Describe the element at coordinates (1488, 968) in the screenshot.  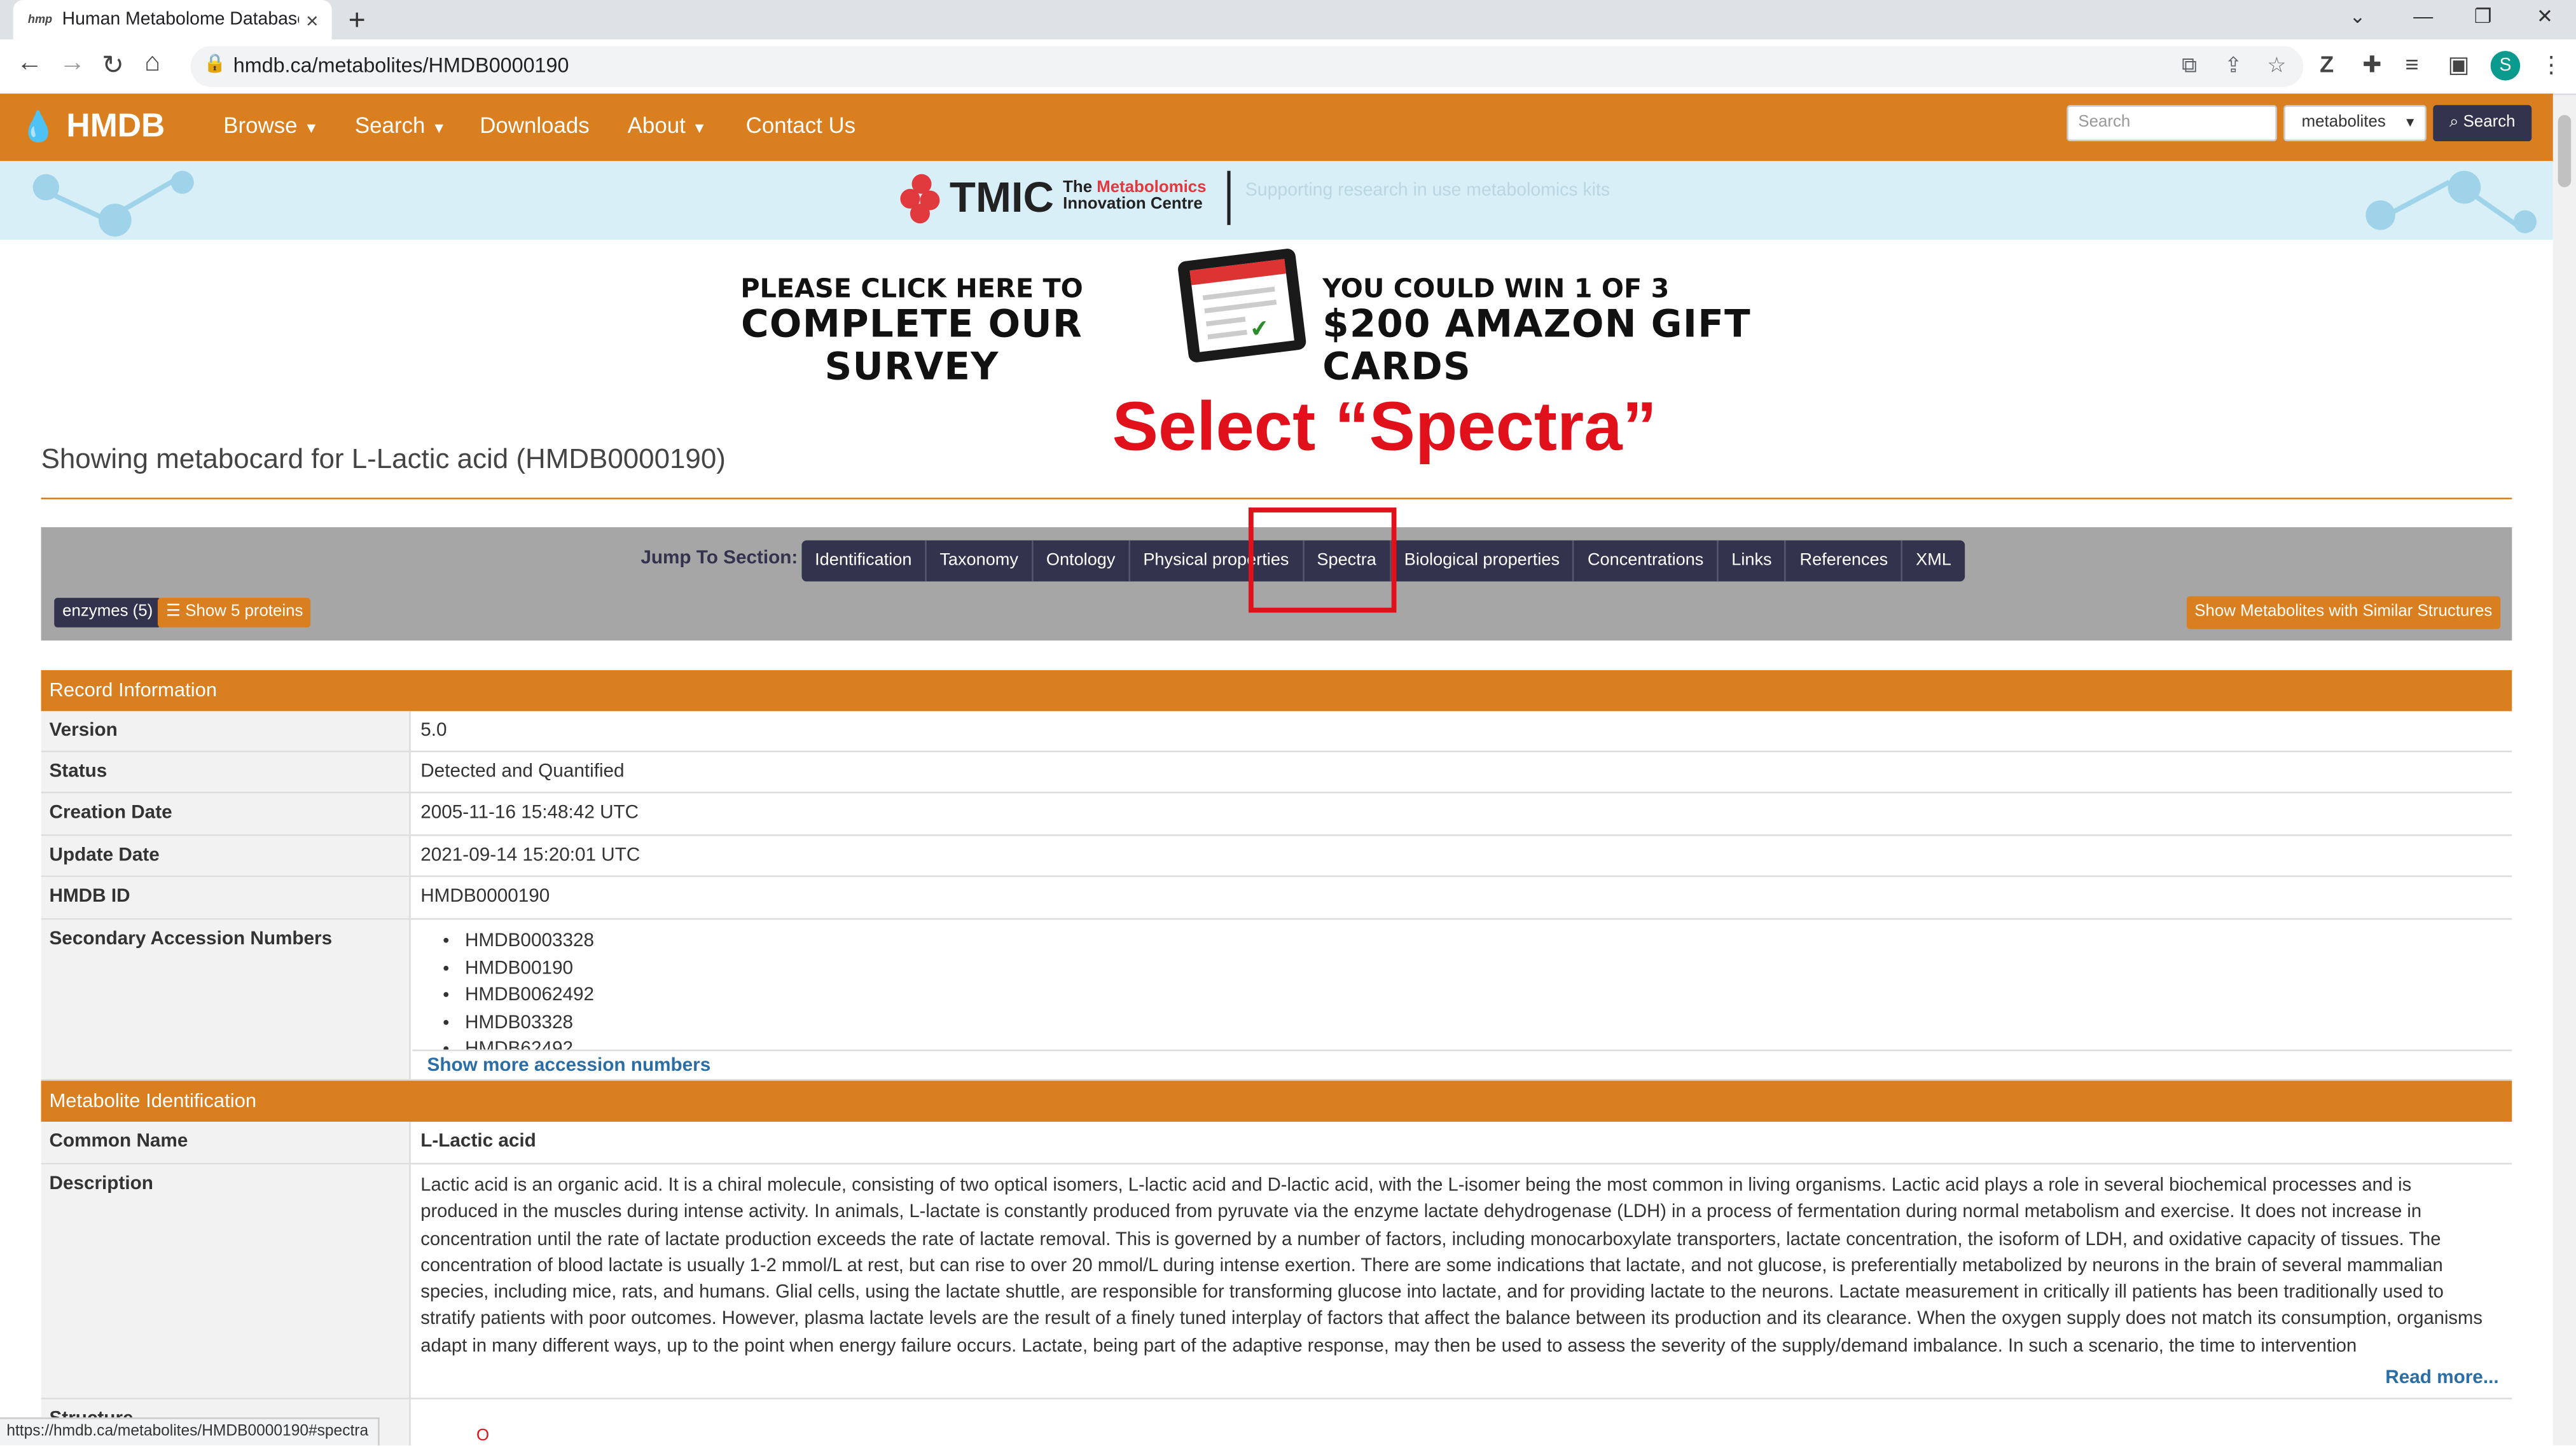
I see `list-item: HMDB00190` at that location.